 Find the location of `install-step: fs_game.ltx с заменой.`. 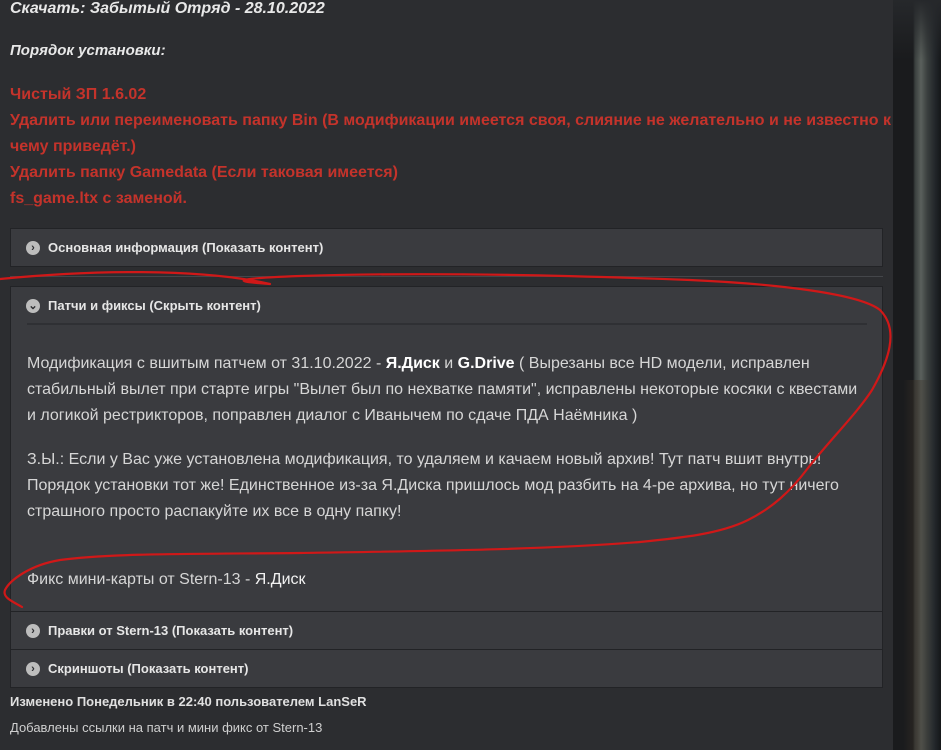

install-step: fs_game.ltx с заменой. is located at coordinates (98, 198).